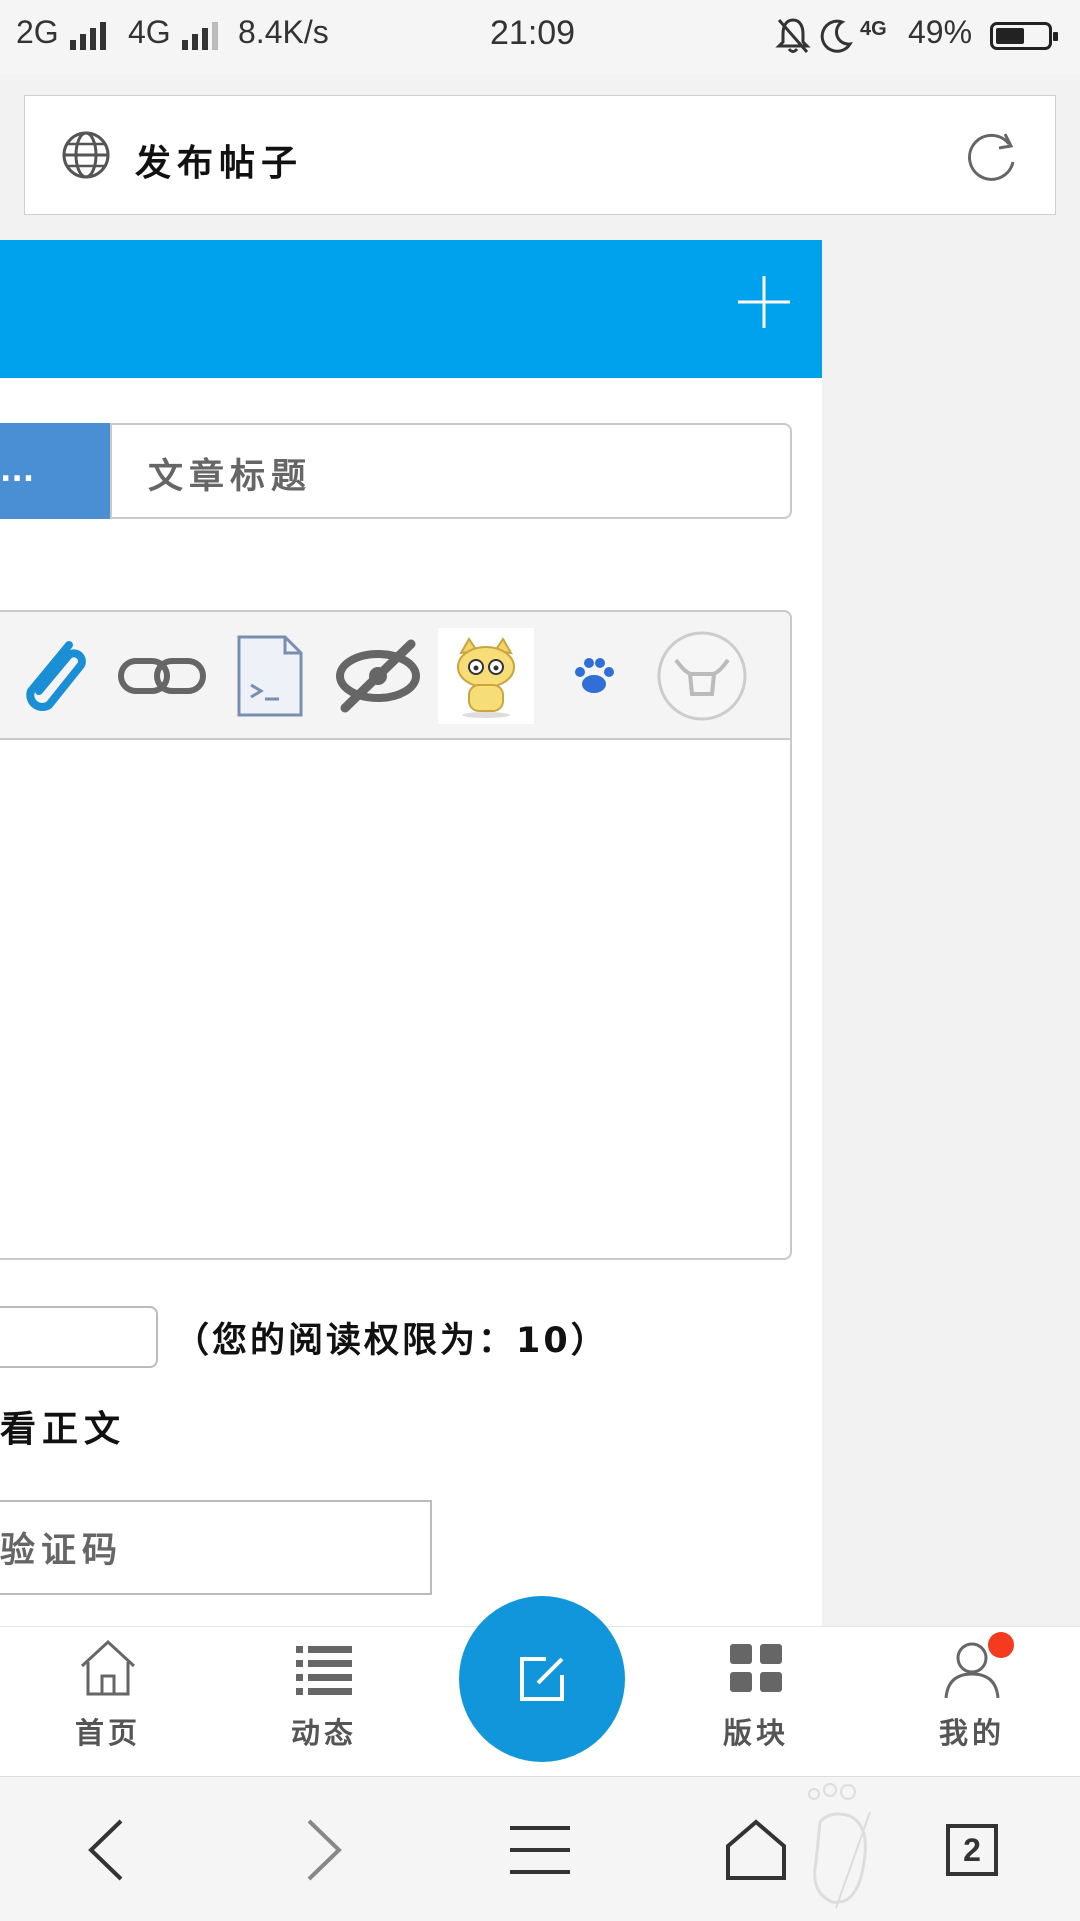 Image resolution: width=1080 pixels, height=1921 pixels. Describe the element at coordinates (594, 676) in the screenshot. I see `paw-icon` at that location.